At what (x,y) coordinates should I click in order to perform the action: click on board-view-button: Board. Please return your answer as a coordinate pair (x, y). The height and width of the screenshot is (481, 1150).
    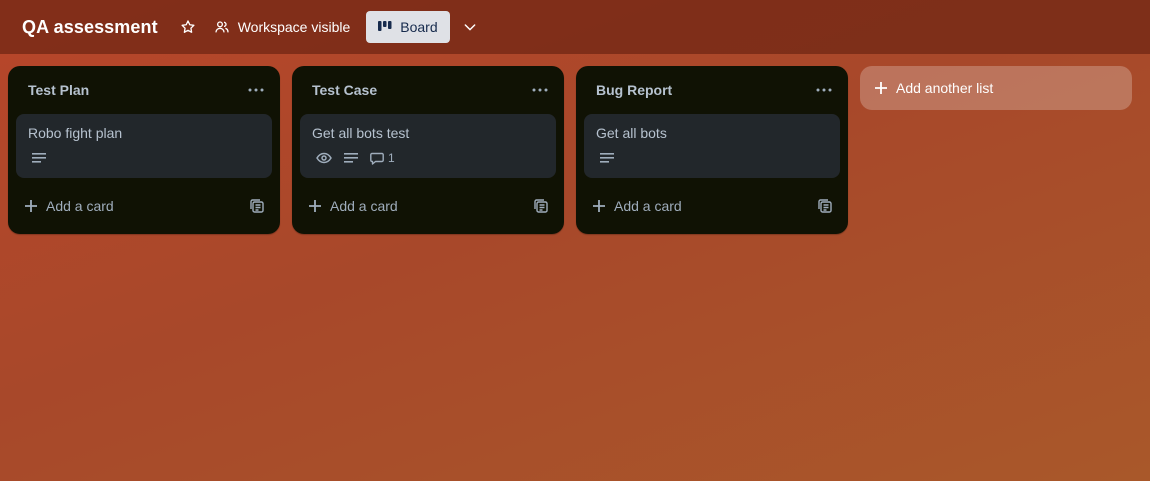
    Looking at the image, I should click on (408, 27).